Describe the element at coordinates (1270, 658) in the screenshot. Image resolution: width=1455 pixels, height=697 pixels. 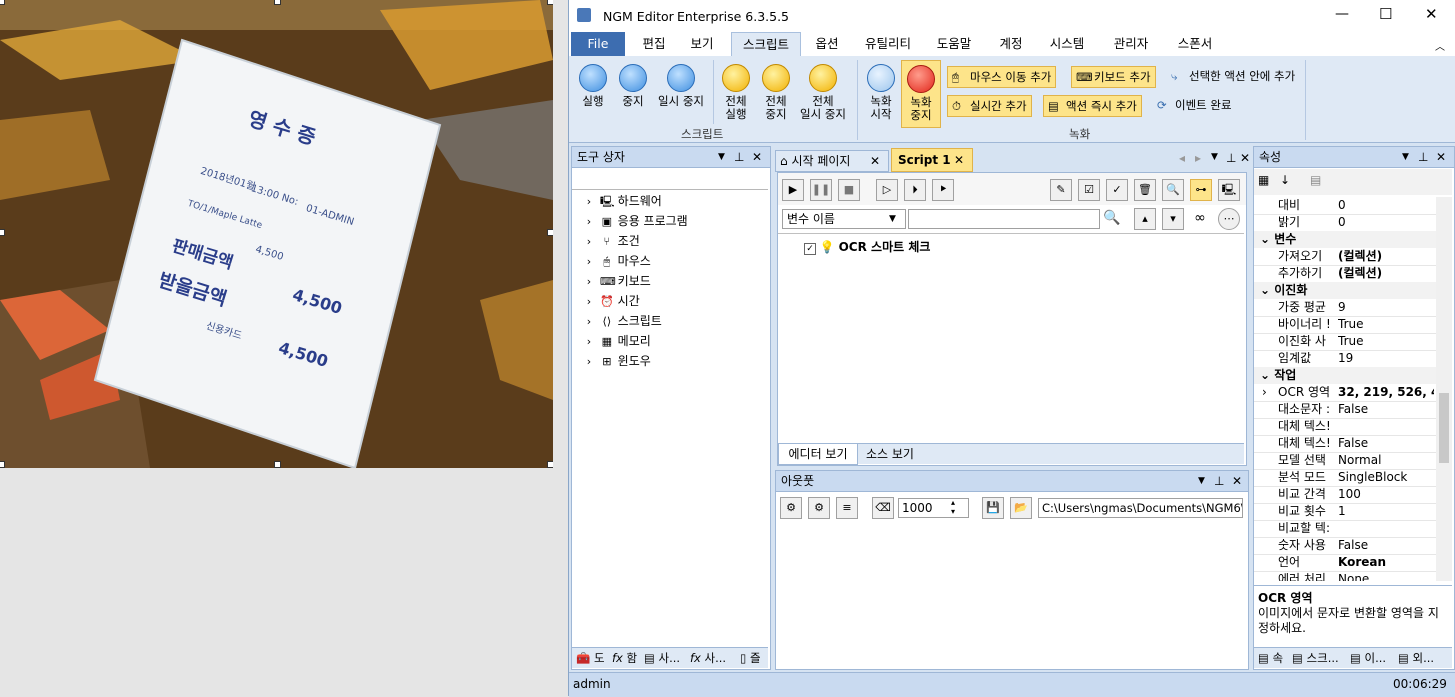
I see `bottom-tab-properties: ▤ 속` at that location.